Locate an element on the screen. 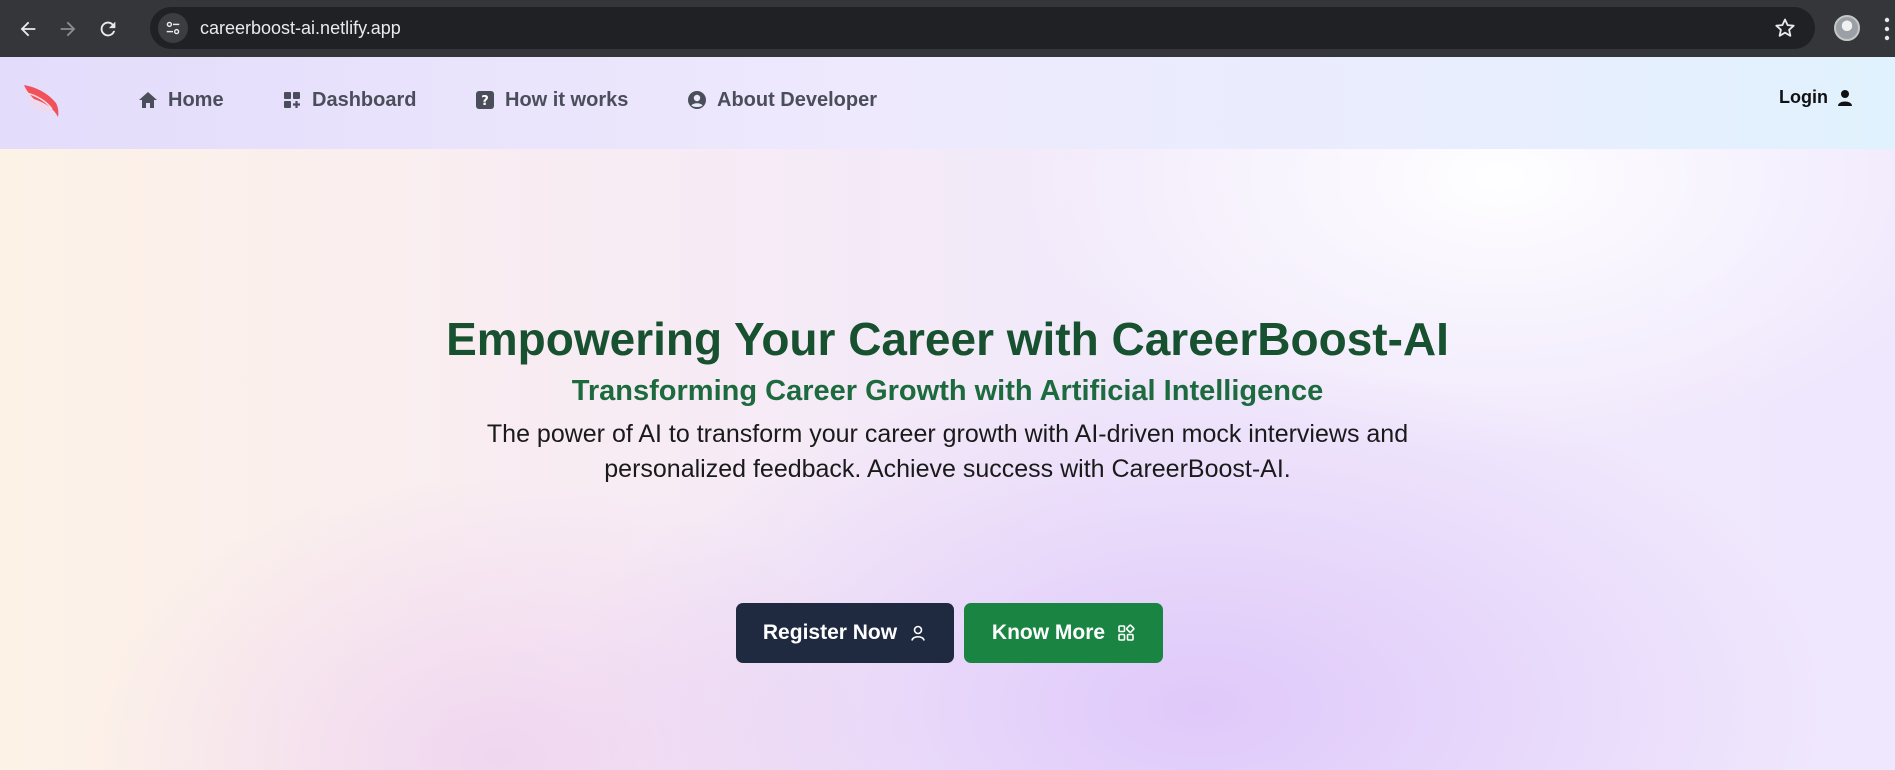  back-button is located at coordinates (28, 29).